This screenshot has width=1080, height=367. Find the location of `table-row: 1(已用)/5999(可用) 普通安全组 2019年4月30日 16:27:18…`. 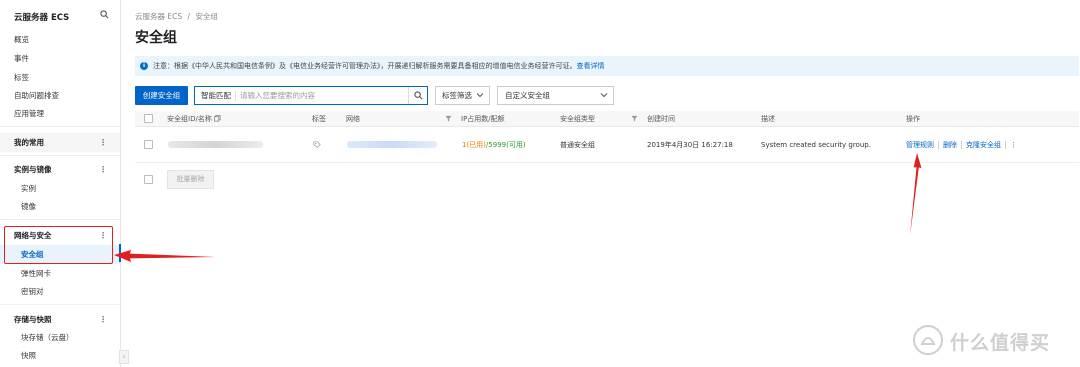

table-row: 1(已用)/5999(可用) 普通安全组 2019年4月30日 16:27:18… is located at coordinates (607, 145).